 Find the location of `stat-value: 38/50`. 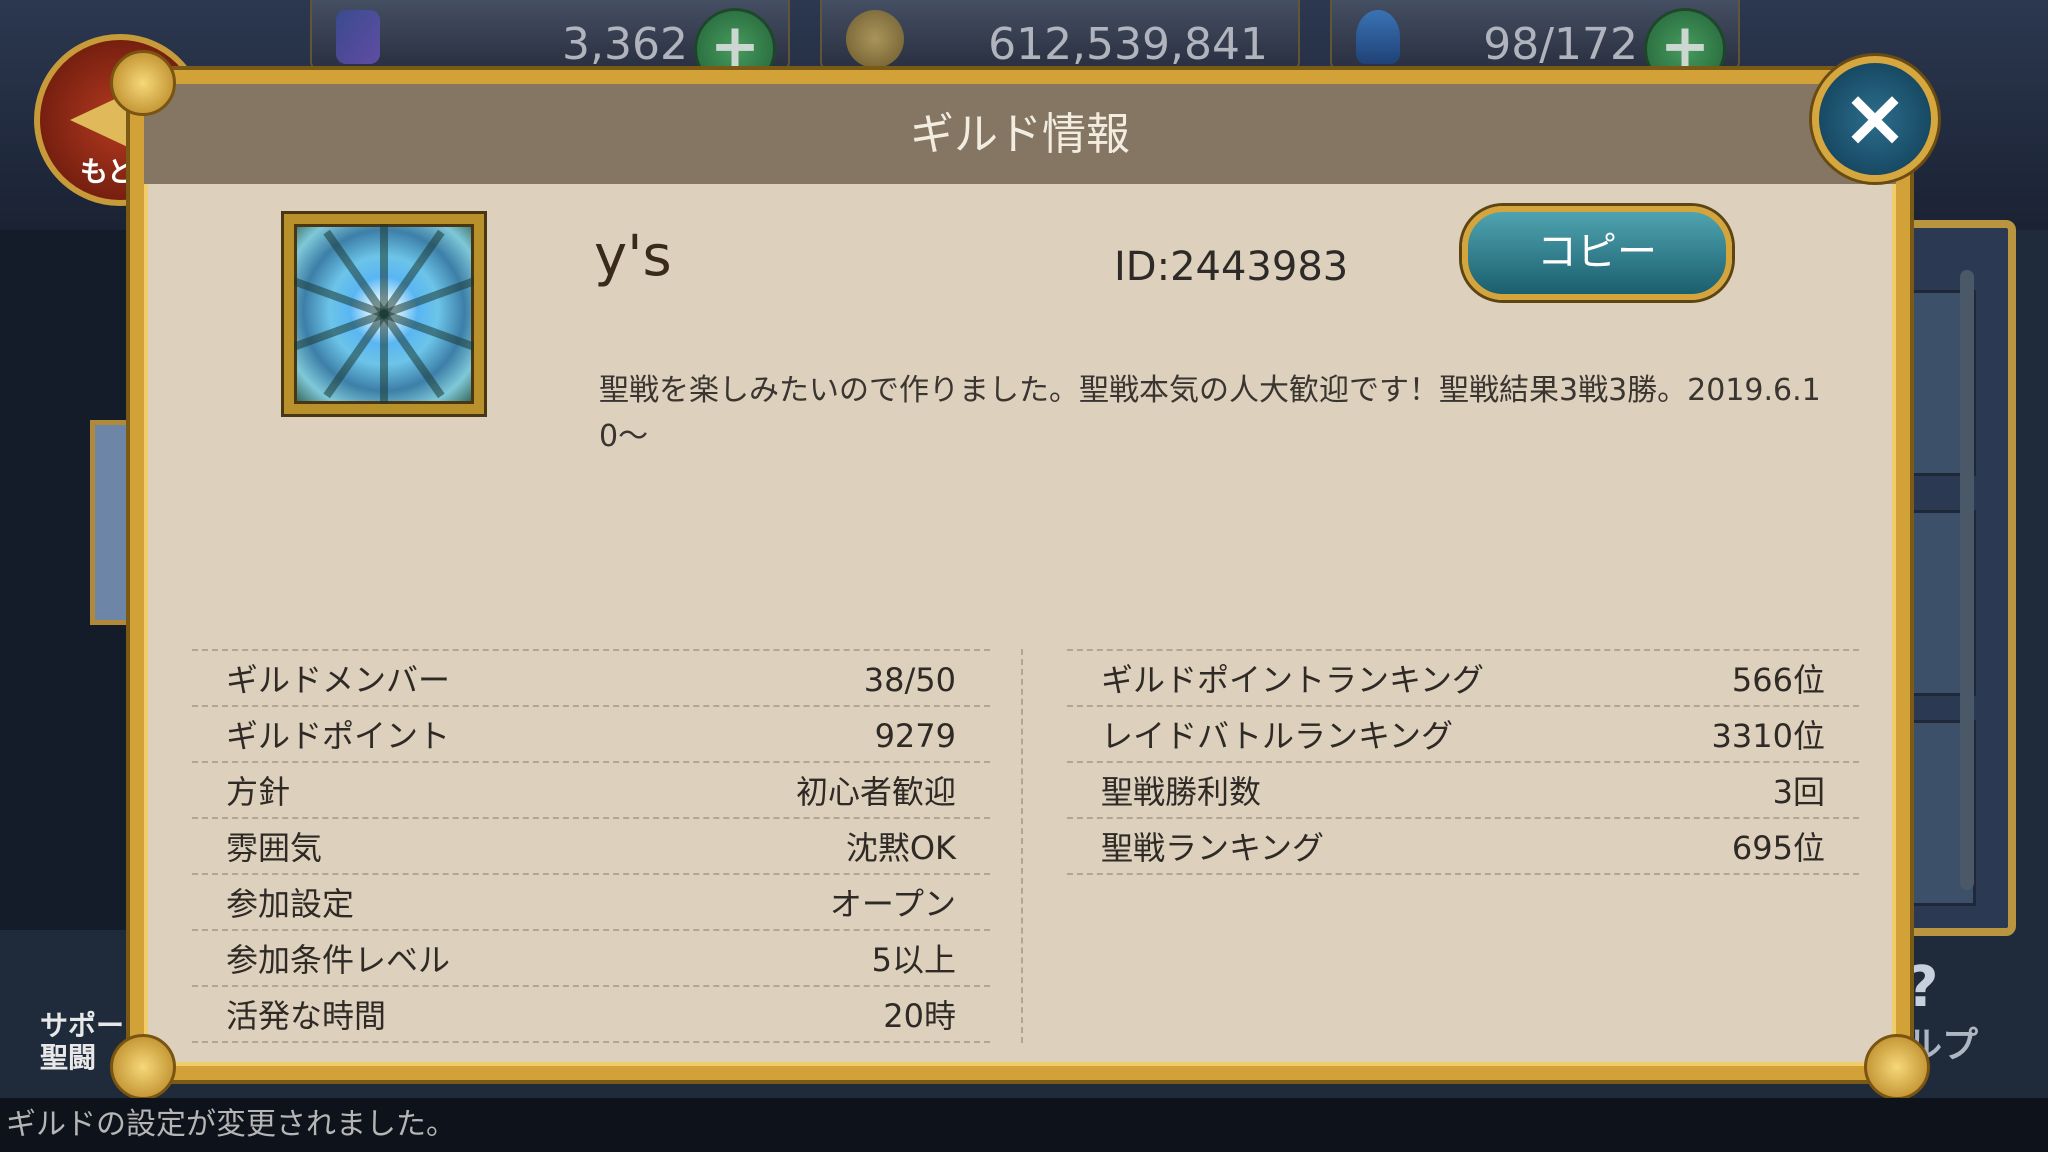

stat-value: 38/50 is located at coordinates (909, 680).